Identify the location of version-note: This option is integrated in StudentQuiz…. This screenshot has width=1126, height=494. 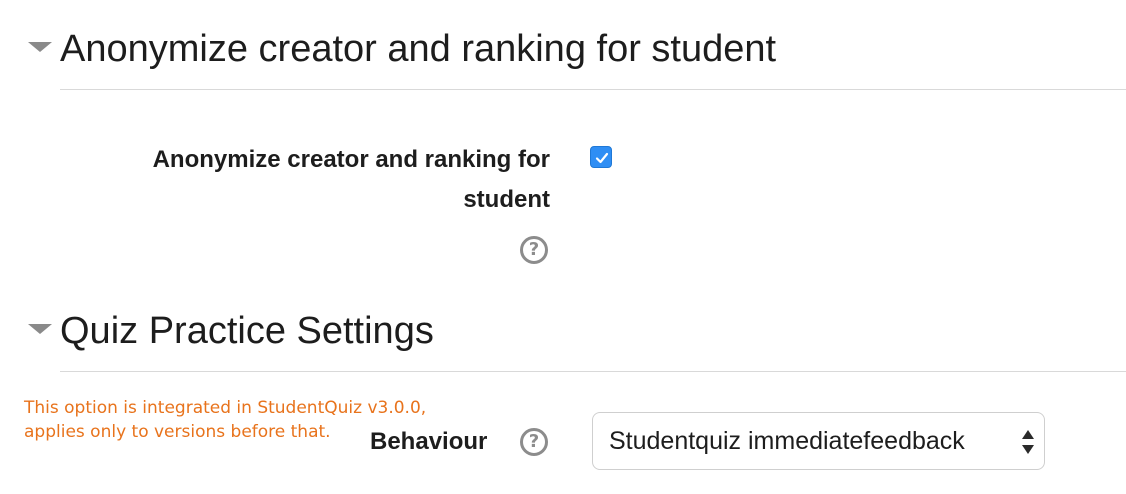
(225, 420).